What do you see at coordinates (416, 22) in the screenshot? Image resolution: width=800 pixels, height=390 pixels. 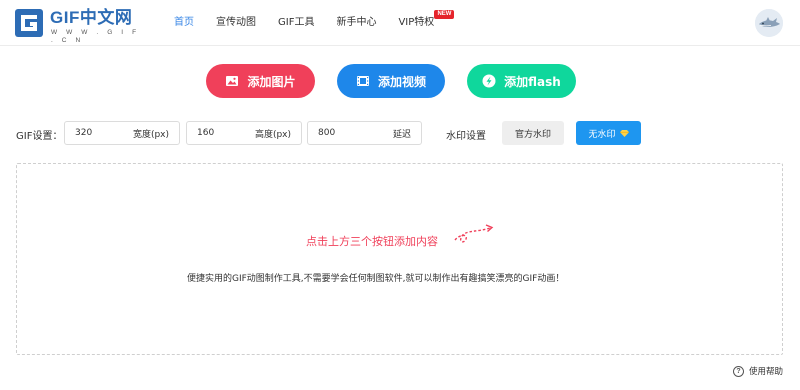 I see `nav-item-vip-label: VIP特权` at bounding box center [416, 22].